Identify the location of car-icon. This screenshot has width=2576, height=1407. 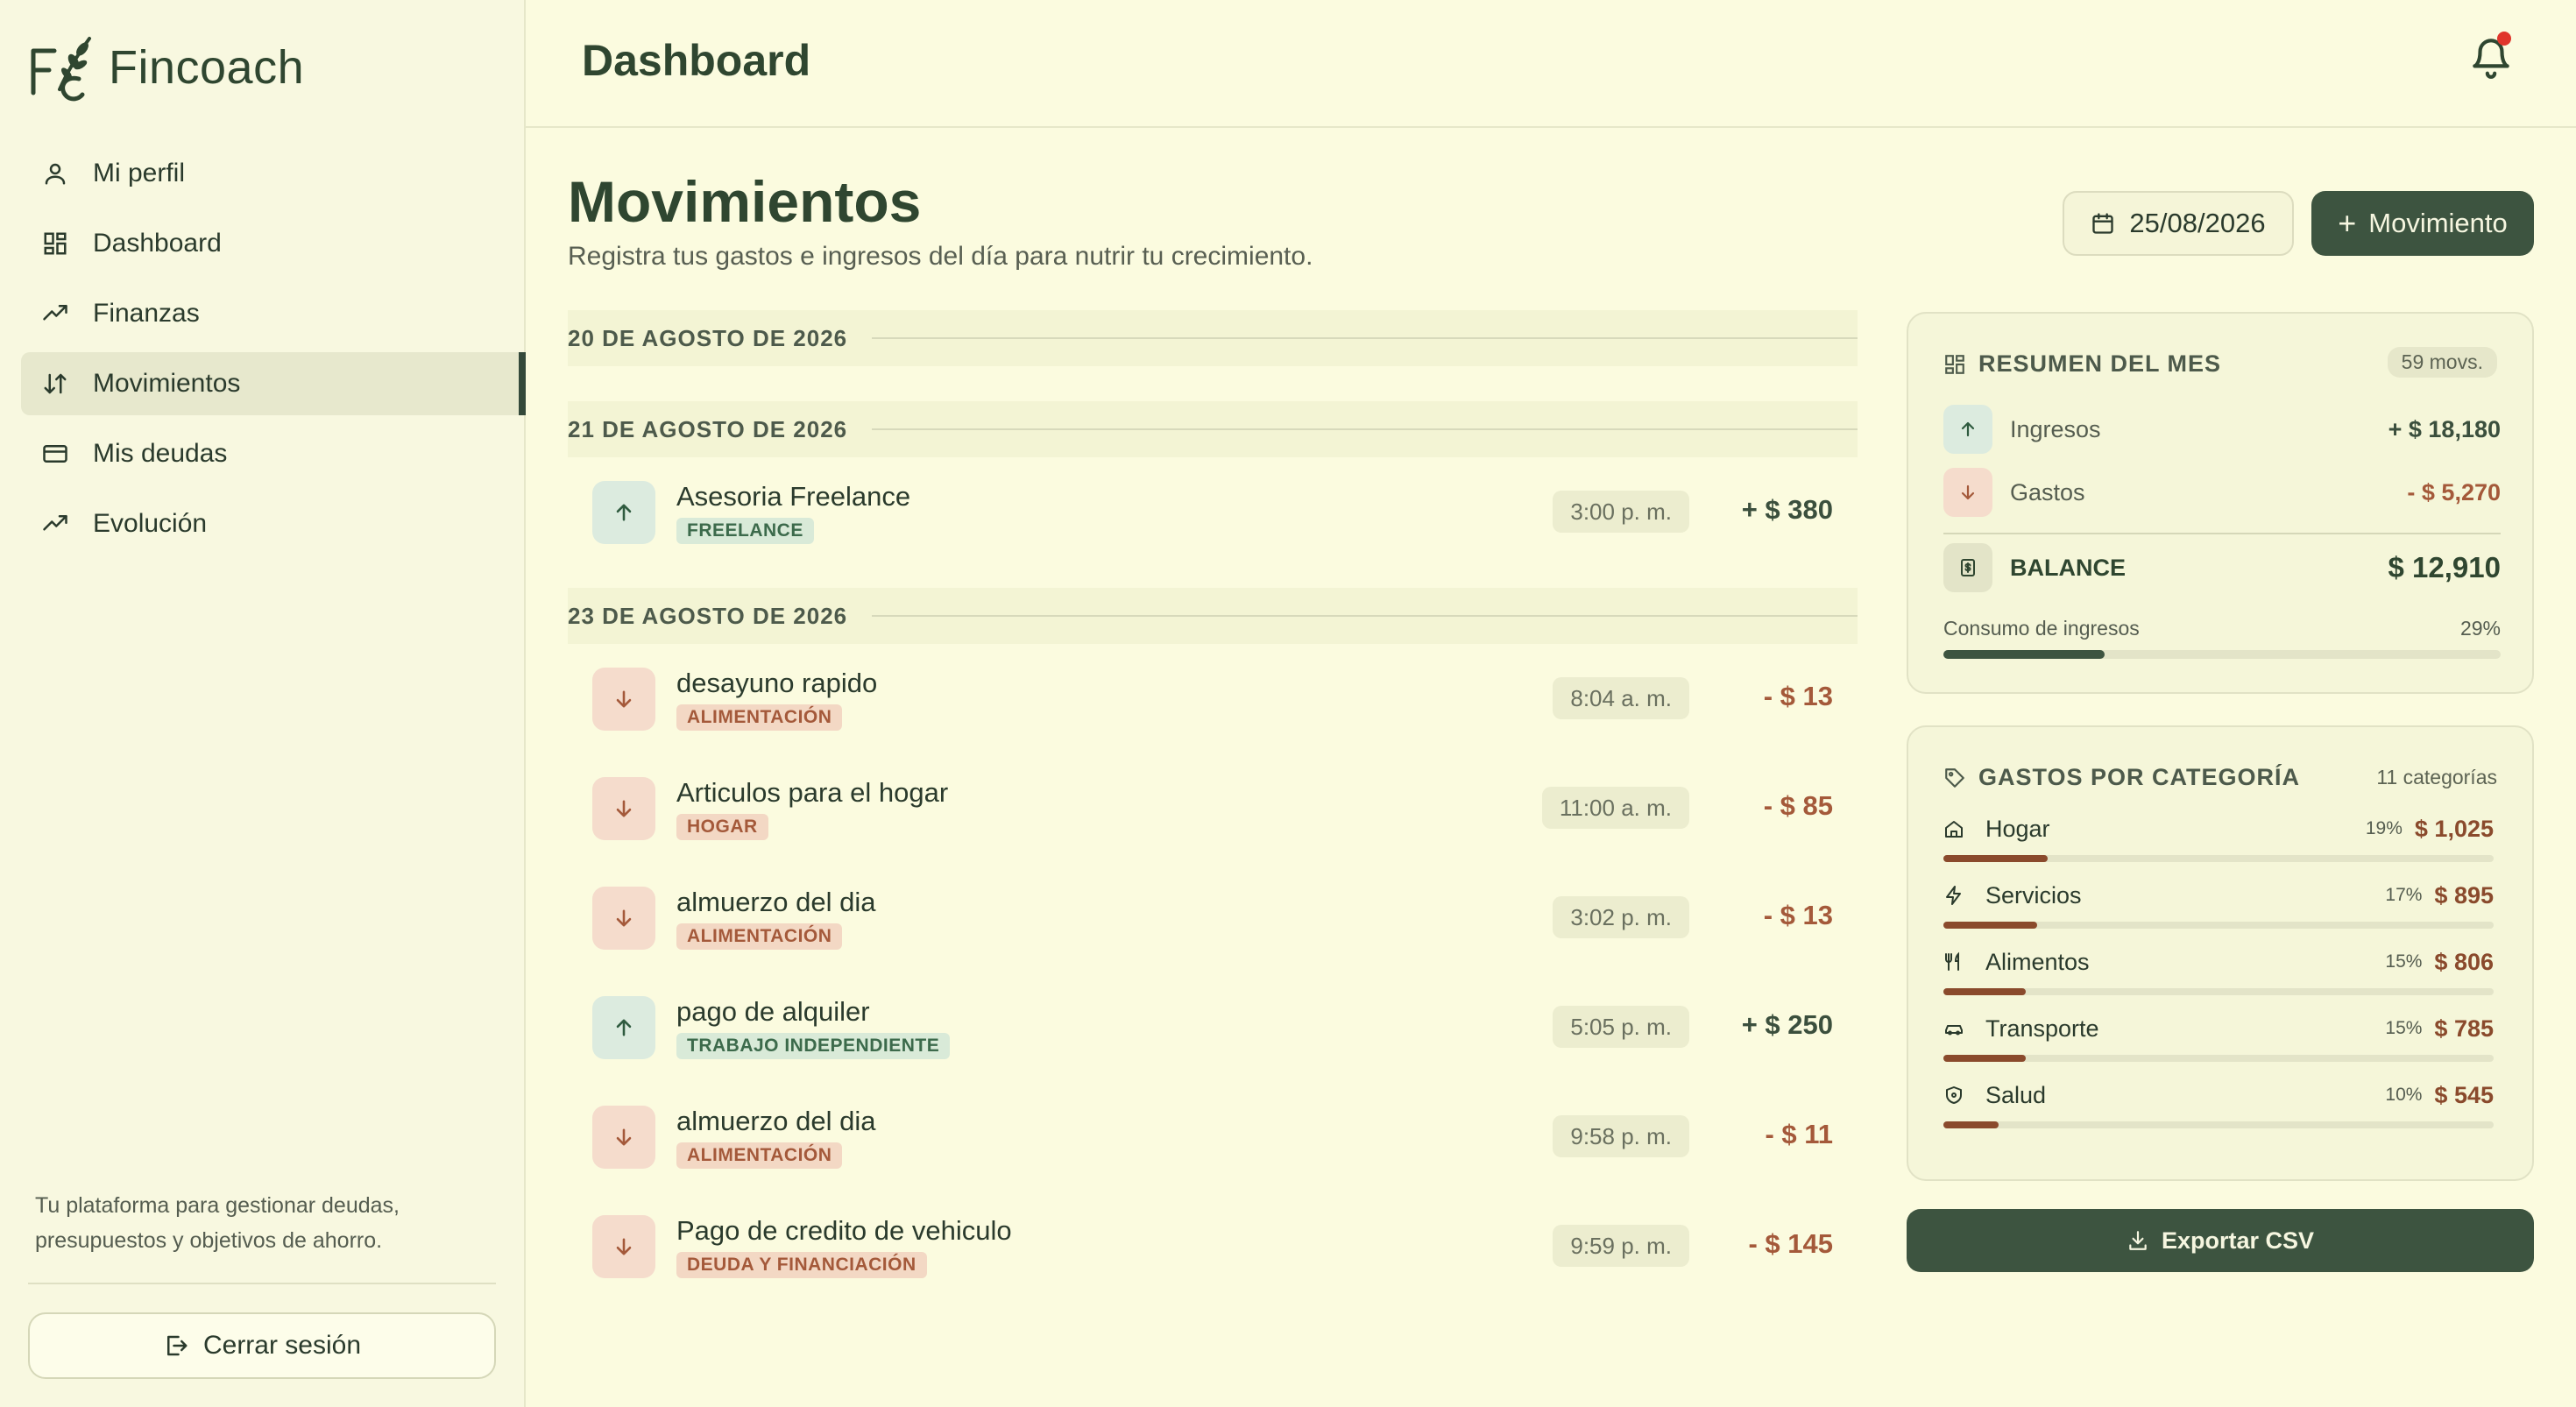
(1954, 1030).